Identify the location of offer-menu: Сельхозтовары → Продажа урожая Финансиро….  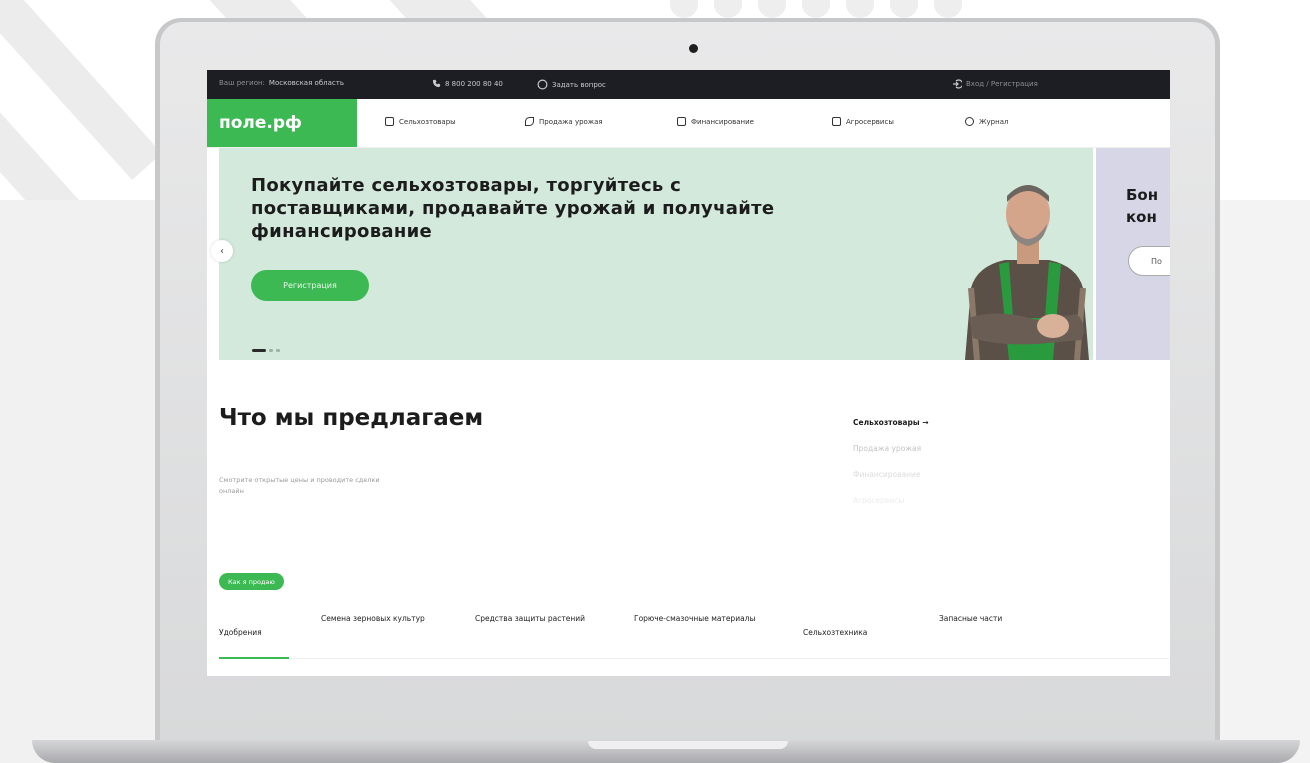
(891, 470).